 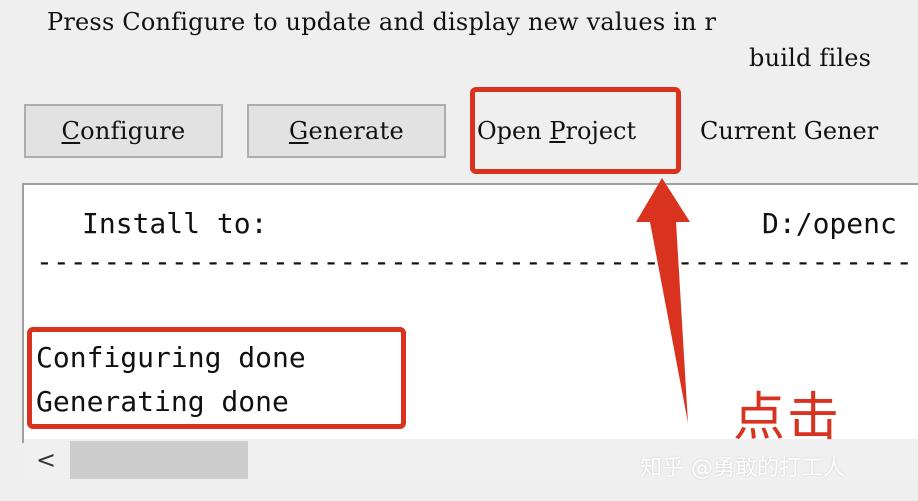 What do you see at coordinates (787, 418) in the screenshot?
I see `click-annotation: 点击` at bounding box center [787, 418].